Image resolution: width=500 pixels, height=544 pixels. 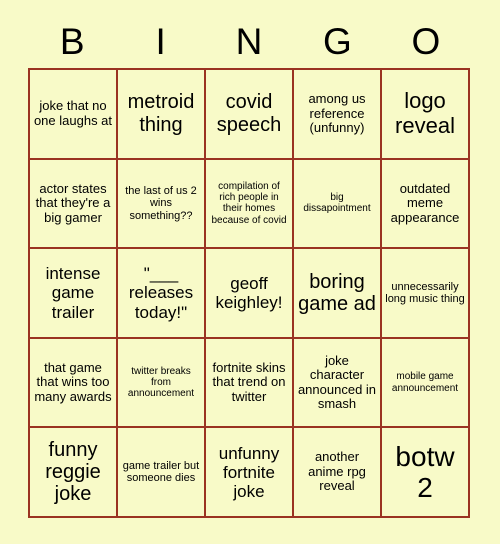 I want to click on bingo-cell-text: big dissapointment, so click(x=337, y=203).